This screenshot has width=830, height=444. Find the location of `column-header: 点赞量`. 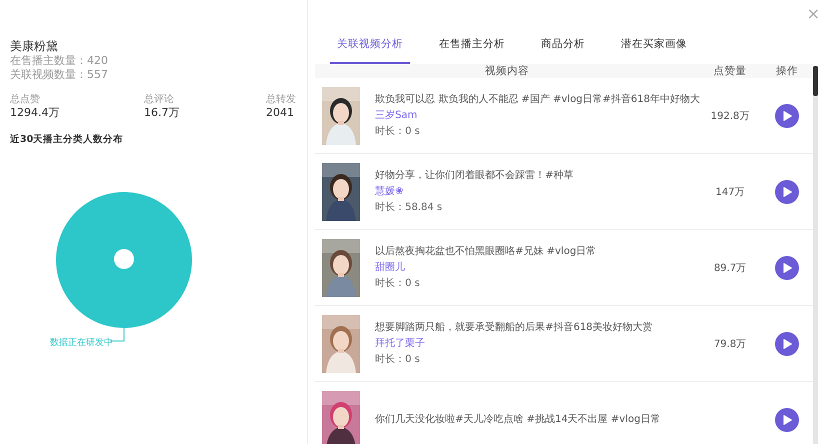

column-header: 点赞量 is located at coordinates (730, 71).